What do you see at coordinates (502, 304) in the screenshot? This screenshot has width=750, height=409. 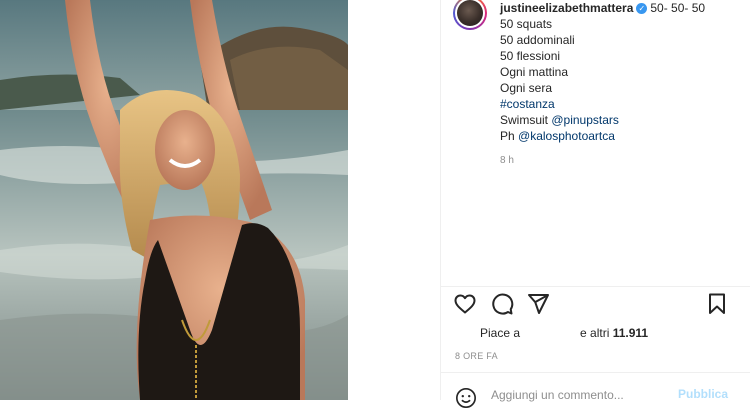 I see `comment-icon` at bounding box center [502, 304].